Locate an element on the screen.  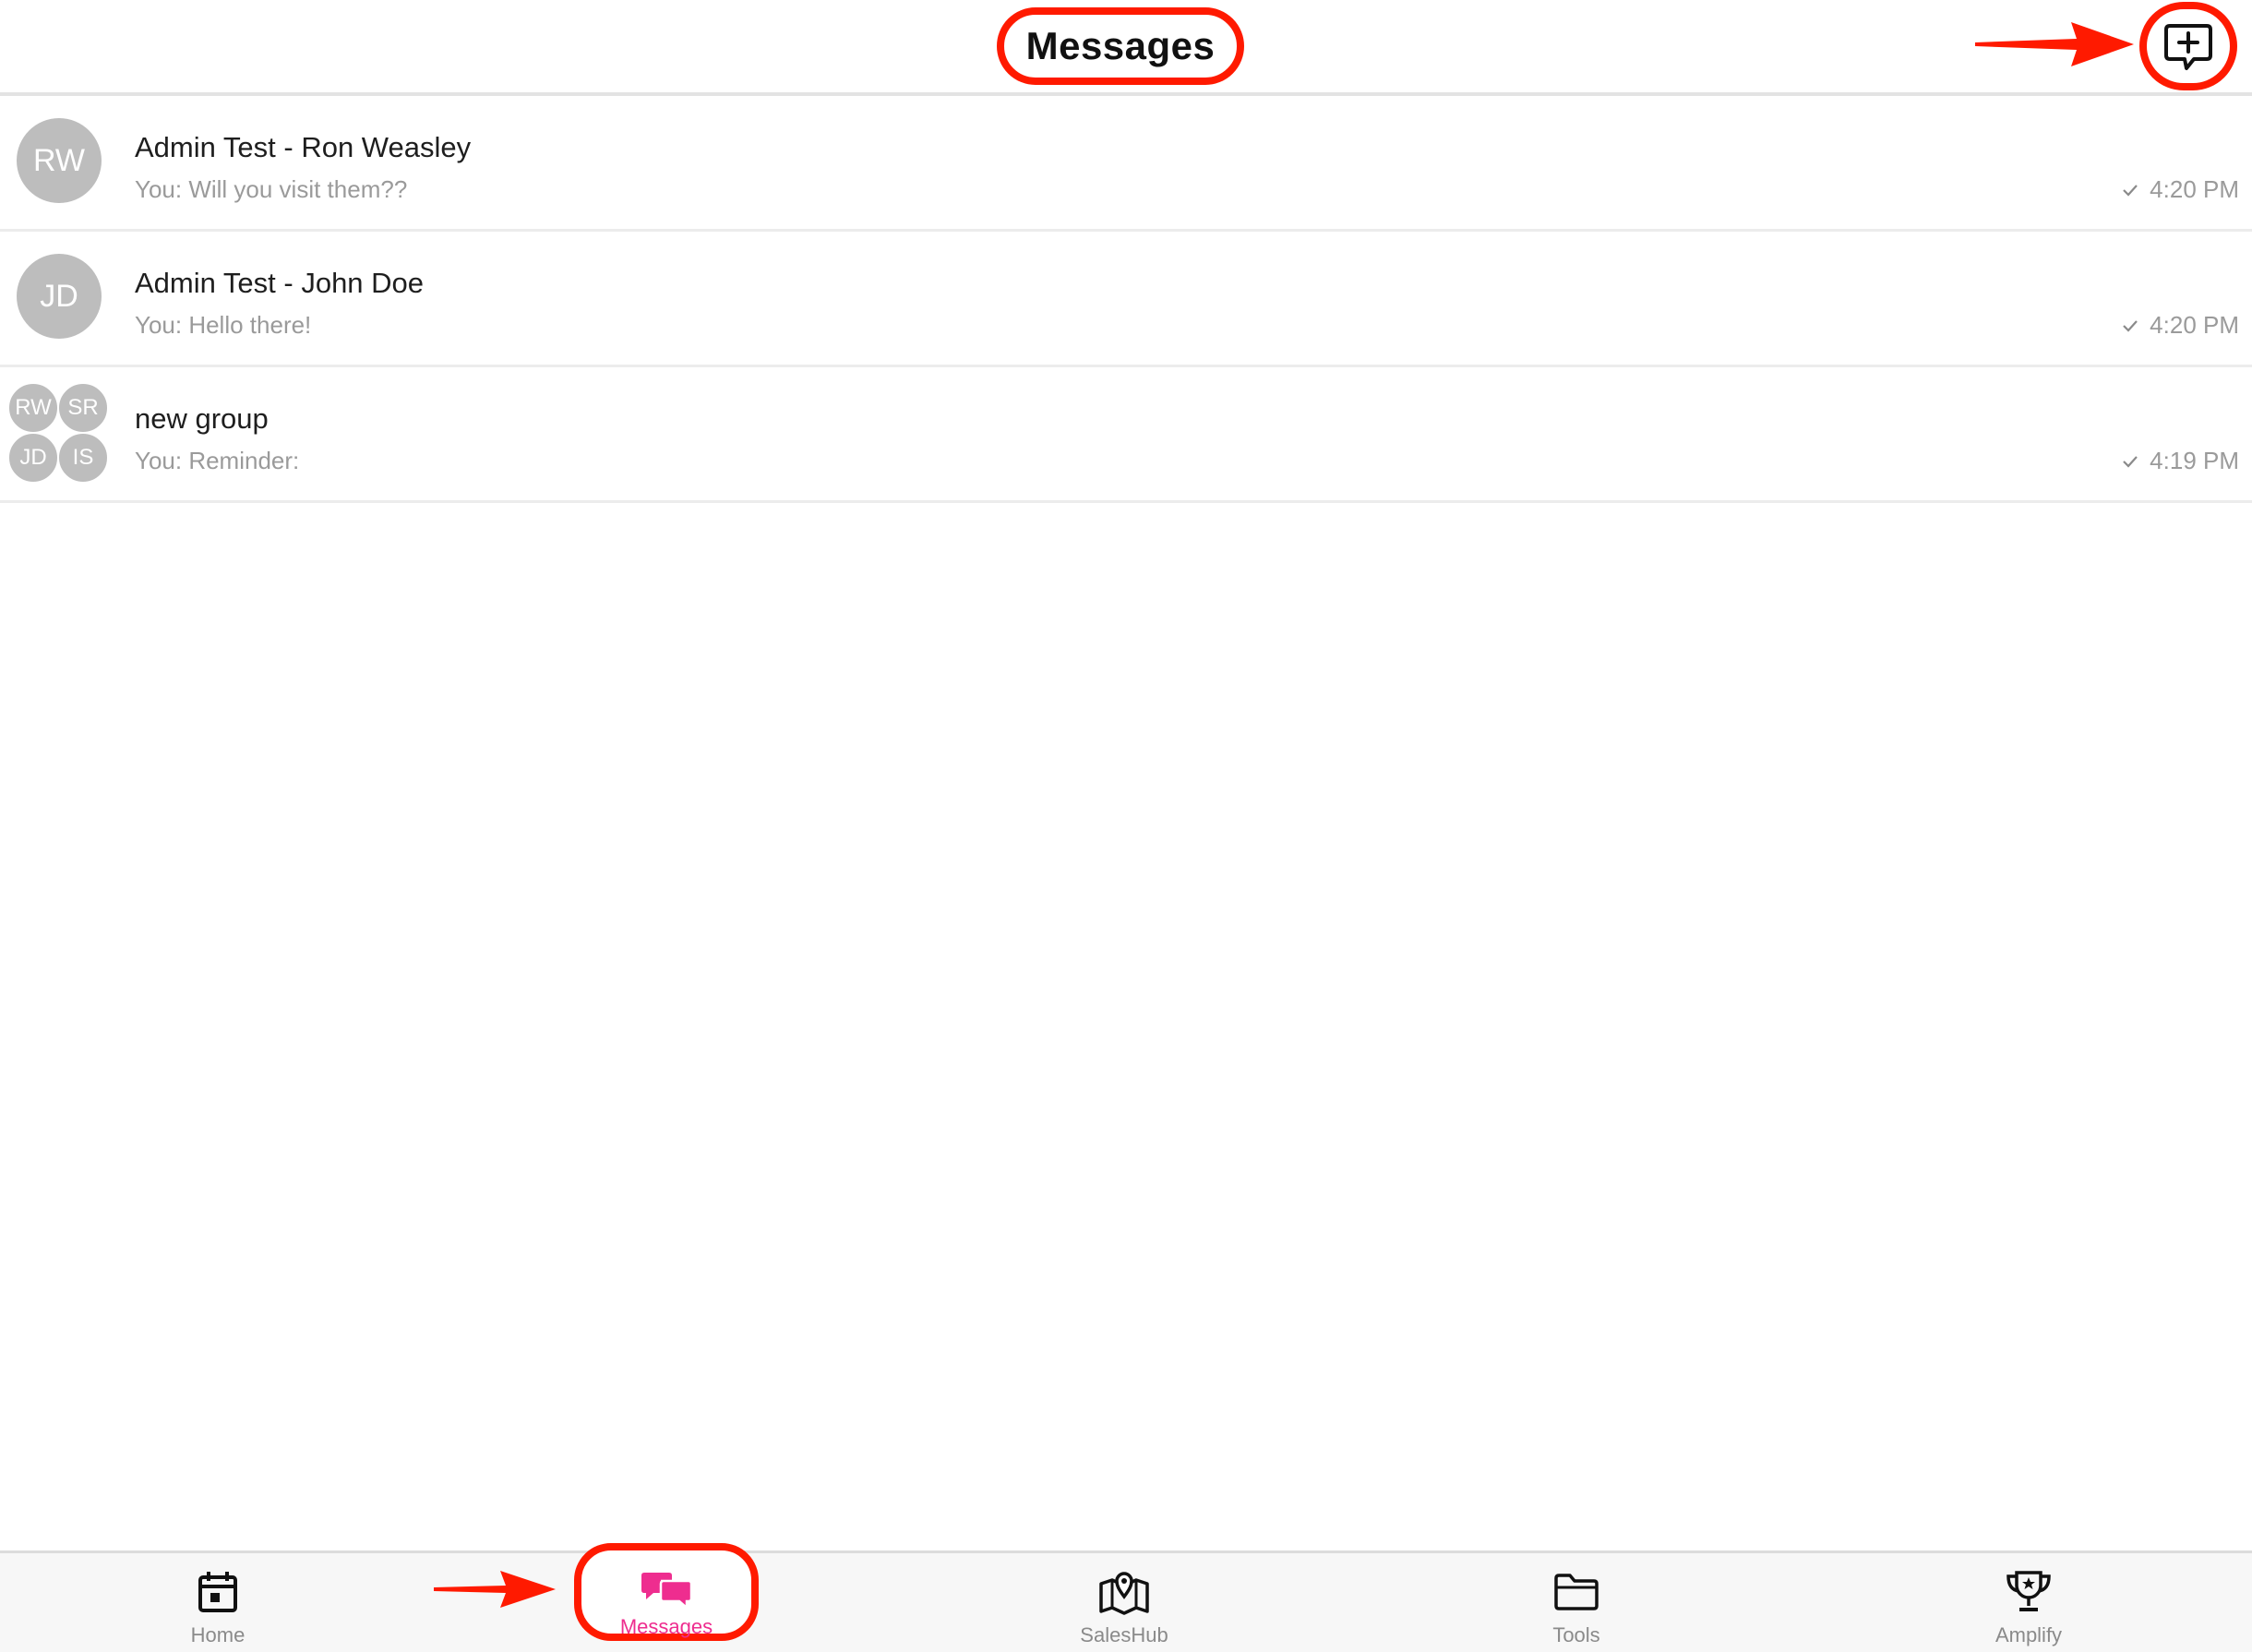
title-highlight: Messages is located at coordinates (1120, 46).